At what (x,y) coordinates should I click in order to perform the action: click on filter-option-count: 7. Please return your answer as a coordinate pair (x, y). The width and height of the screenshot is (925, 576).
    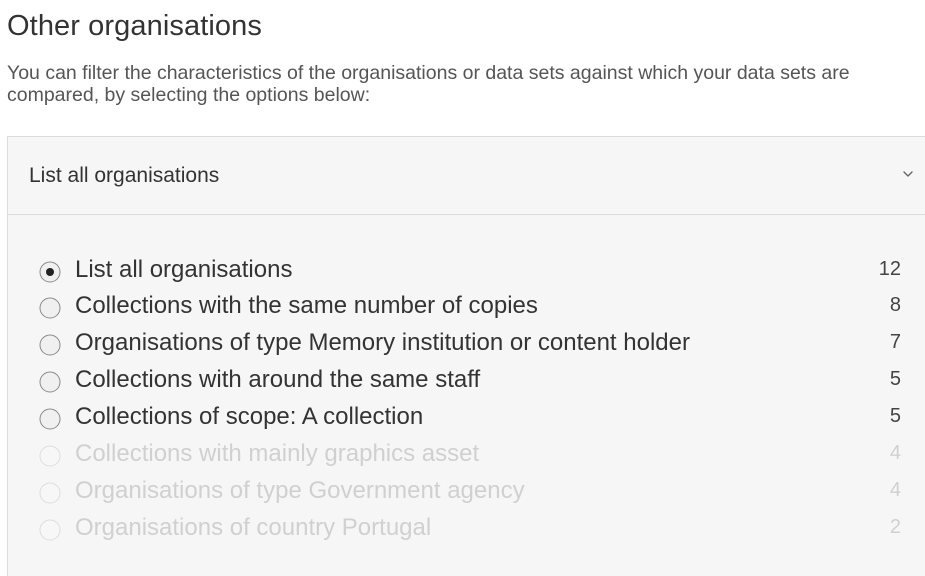
    Looking at the image, I should click on (895, 342).